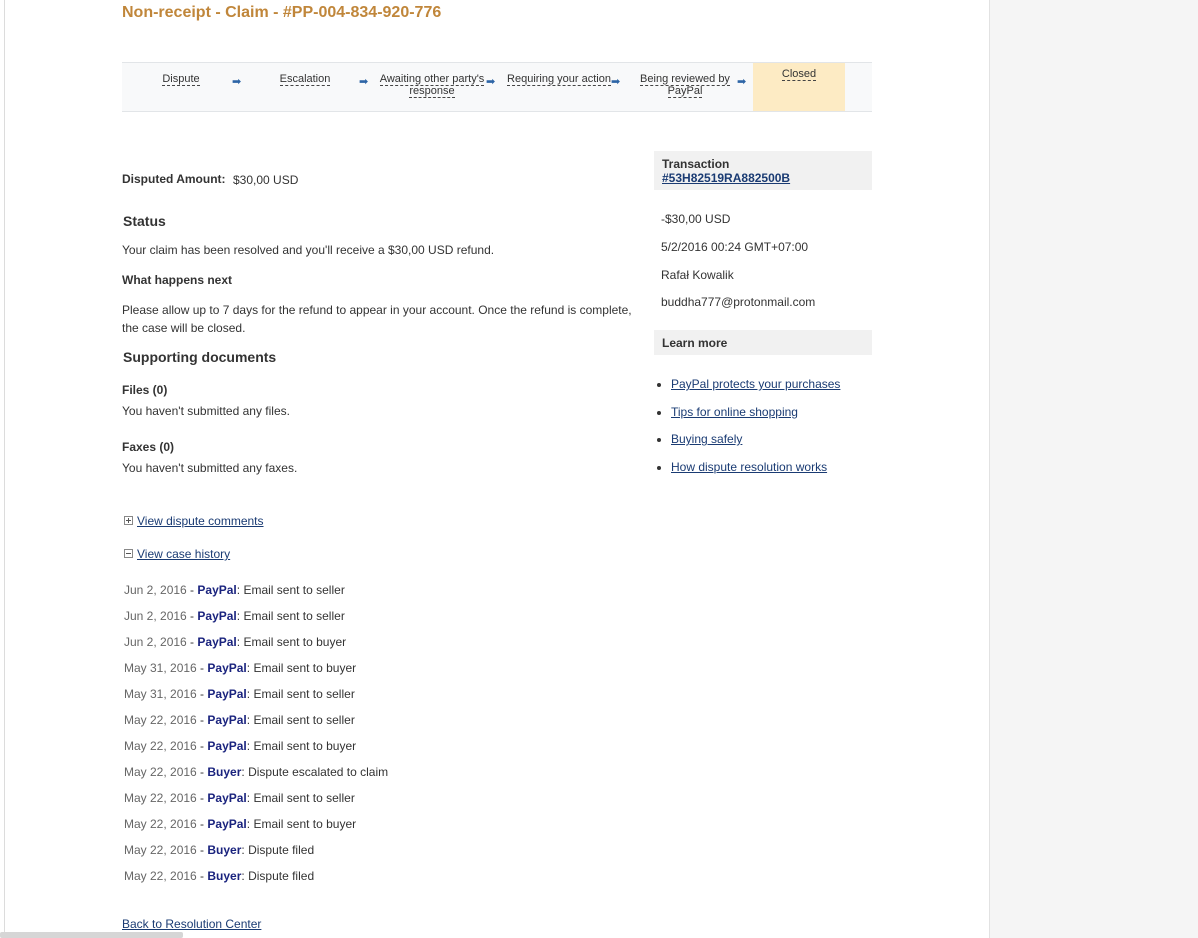  Describe the element at coordinates (183, 554) in the screenshot. I see `view-case-history-link: View case history` at that location.